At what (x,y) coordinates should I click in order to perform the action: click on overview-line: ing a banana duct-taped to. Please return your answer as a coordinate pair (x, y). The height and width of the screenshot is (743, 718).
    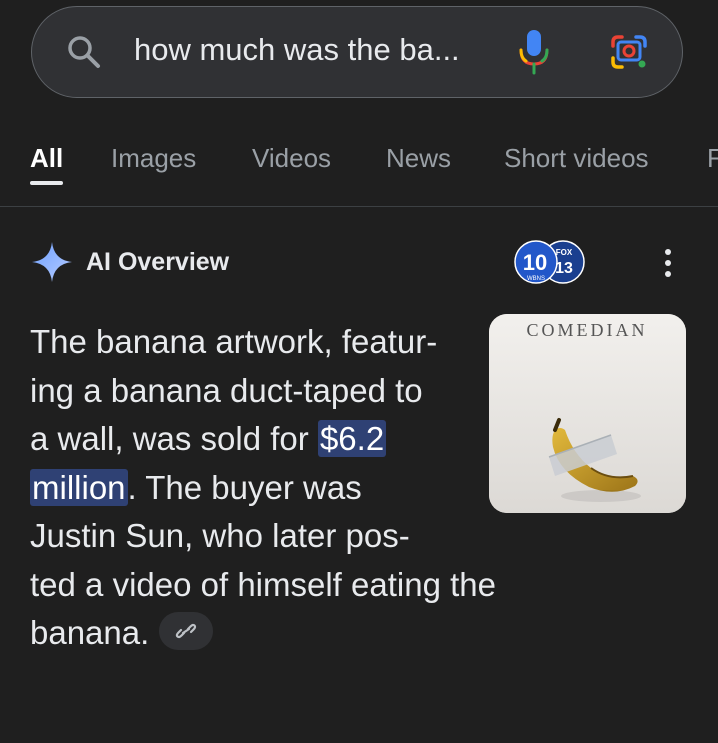
    Looking at the image, I should click on (226, 390).